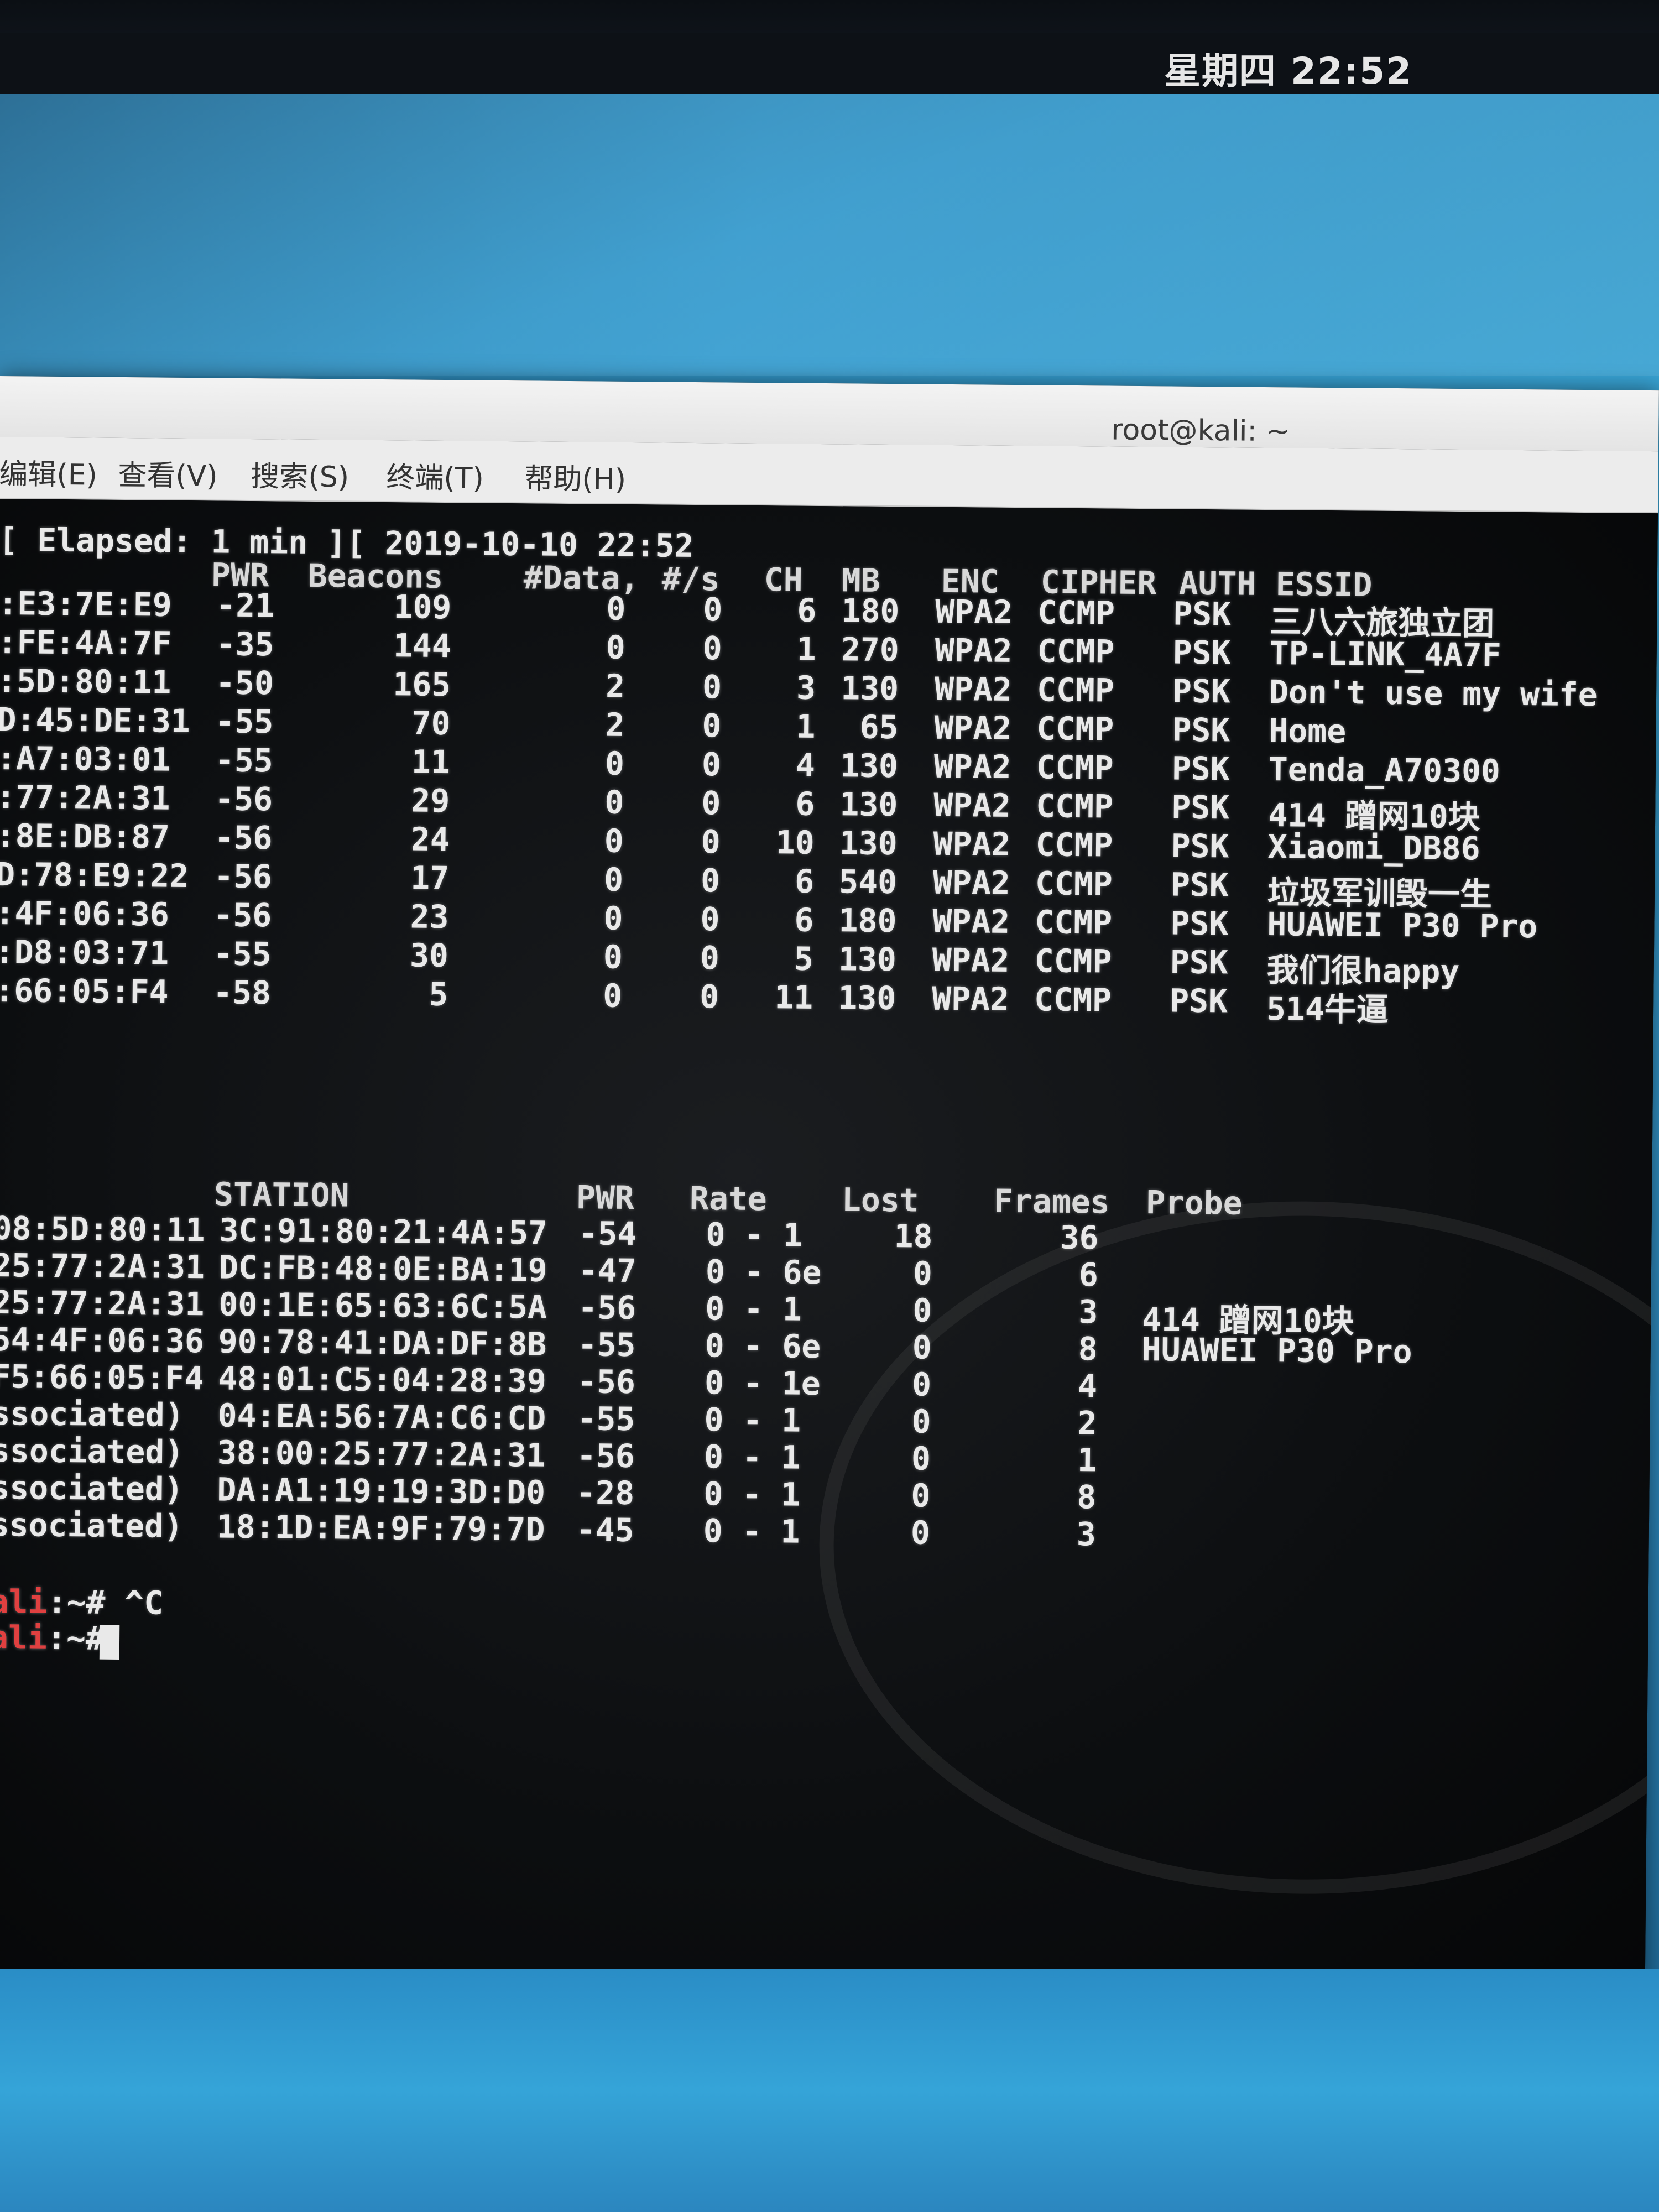 This screenshot has height=2212, width=1659. What do you see at coordinates (244, 799) in the screenshot?
I see `ap-pwr: -56` at bounding box center [244, 799].